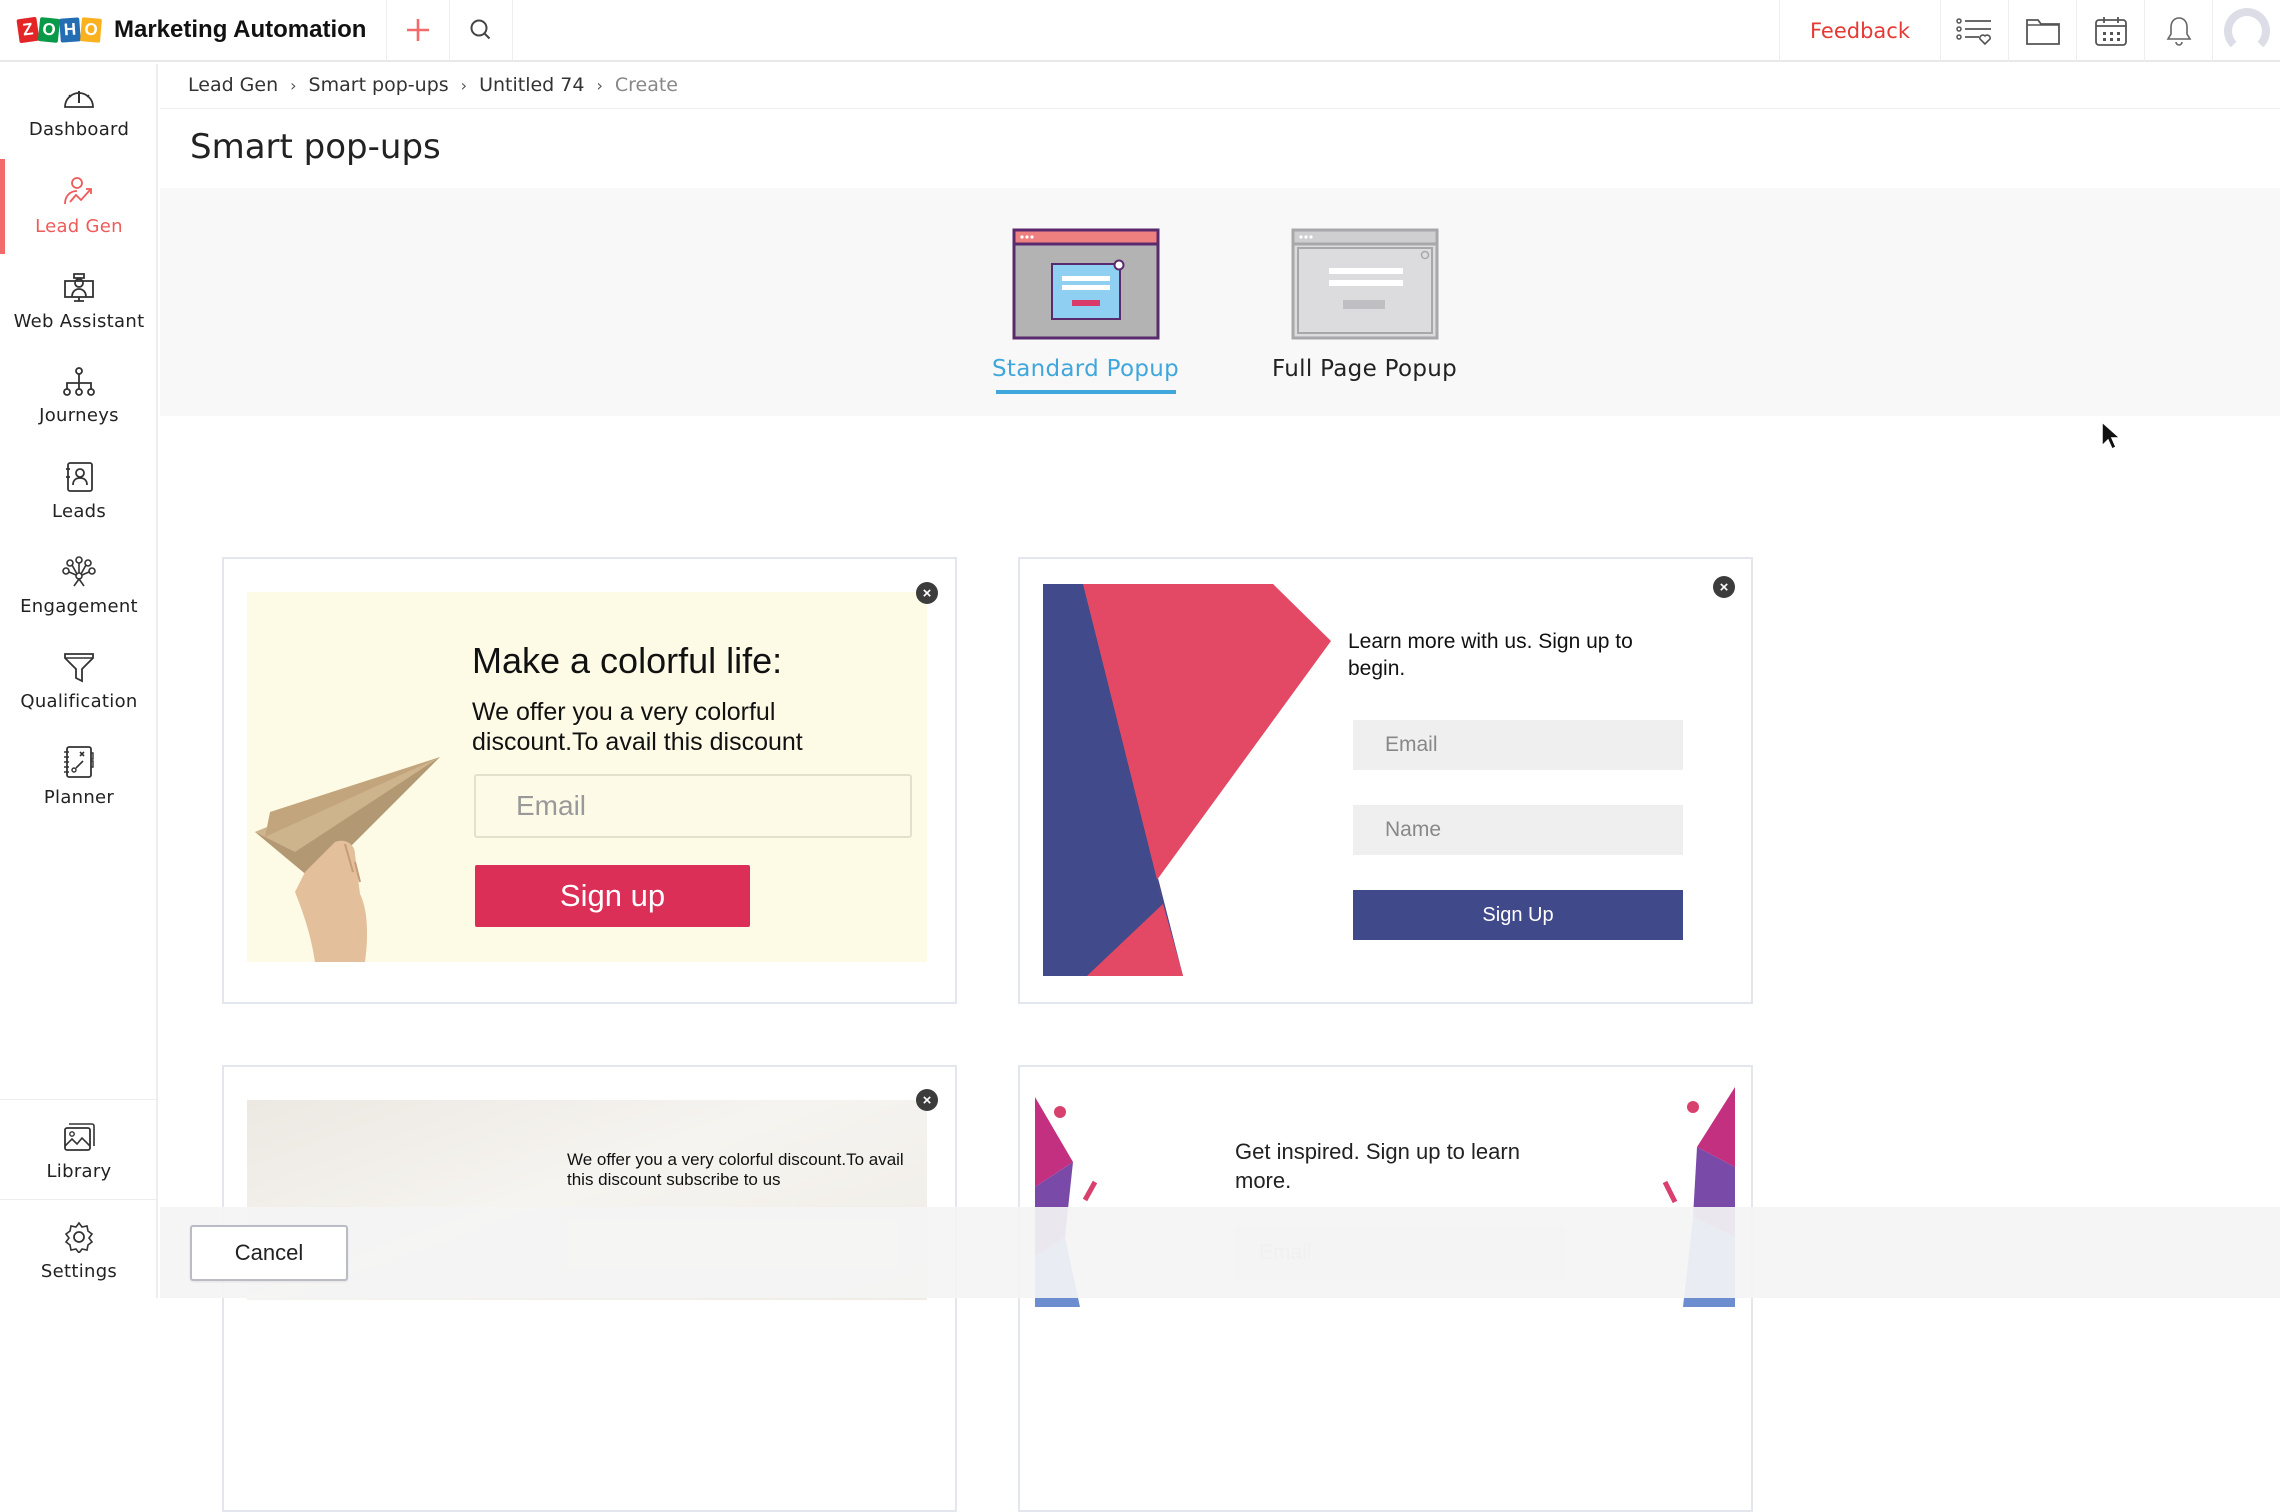 The height and width of the screenshot is (1512, 2280). What do you see at coordinates (79, 321) in the screenshot?
I see `sidebar-item-label: Web Assistant` at bounding box center [79, 321].